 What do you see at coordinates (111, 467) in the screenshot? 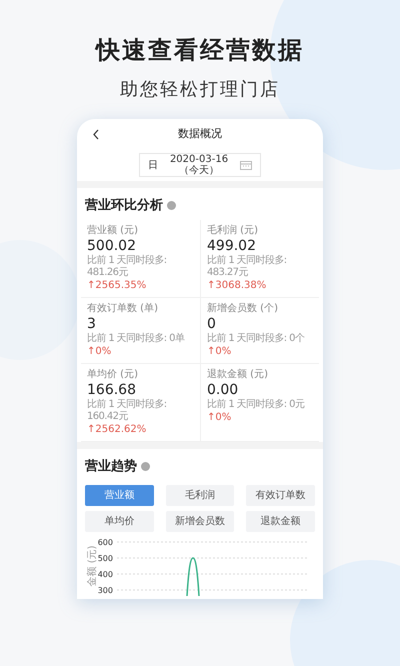
I see `section-title: 营业趋势` at bounding box center [111, 467].